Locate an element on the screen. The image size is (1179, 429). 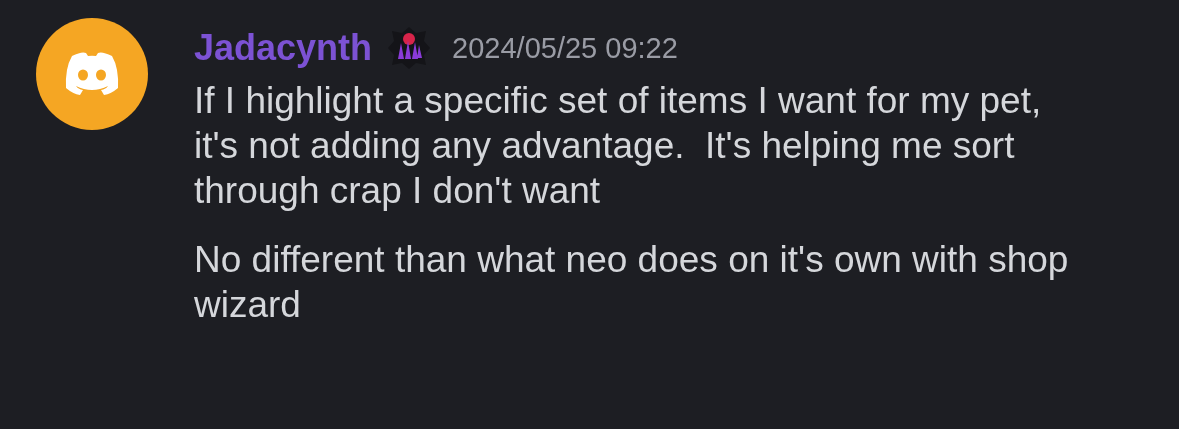
badge-icon is located at coordinates (409, 48).